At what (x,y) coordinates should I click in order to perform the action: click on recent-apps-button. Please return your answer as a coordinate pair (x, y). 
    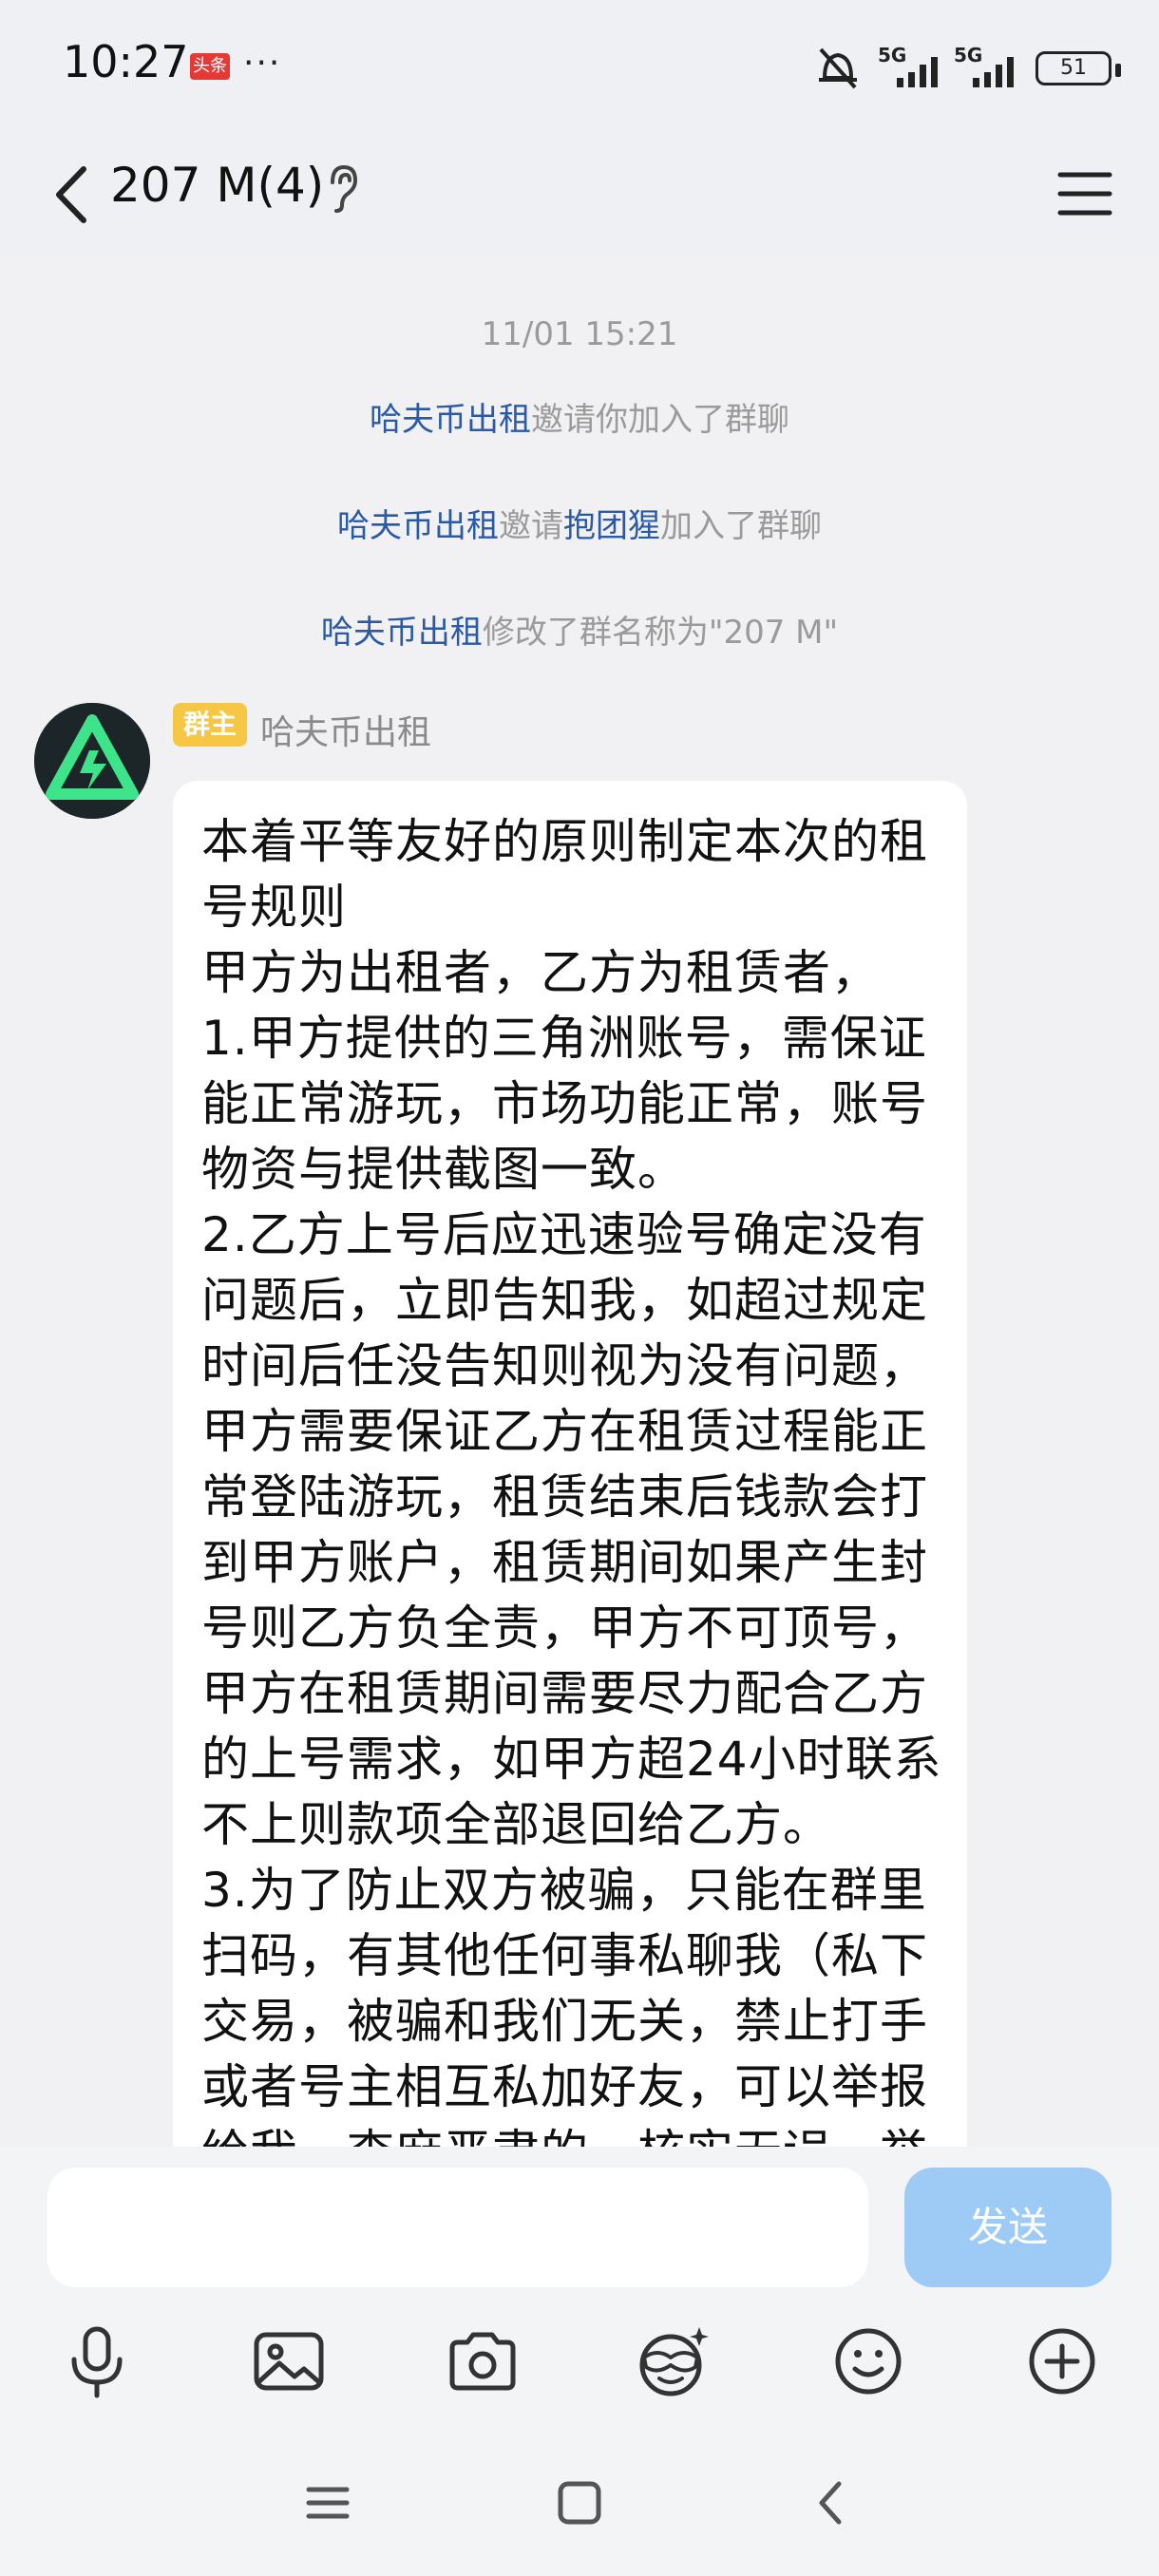
    Looking at the image, I should click on (327, 2503).